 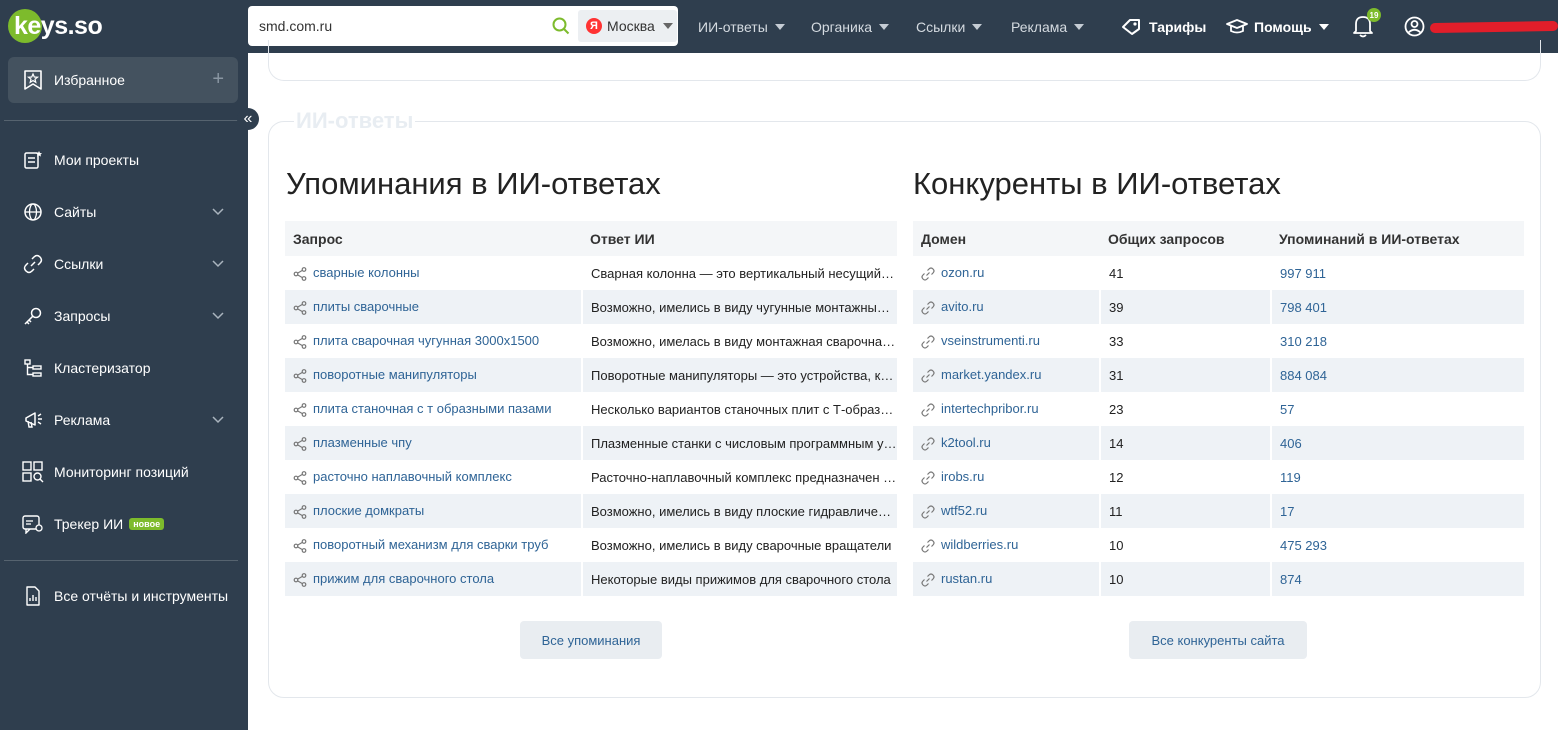 What do you see at coordinates (1397, 409) in the screenshot?
I see `mentions-count-cell: 57` at bounding box center [1397, 409].